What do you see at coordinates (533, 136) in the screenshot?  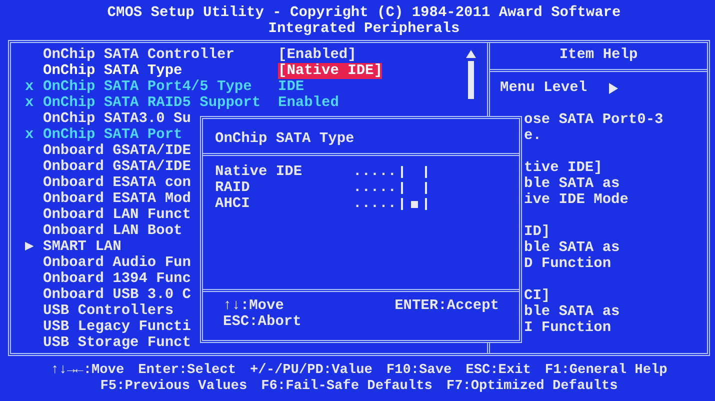 I see `help-text: e.` at bounding box center [533, 136].